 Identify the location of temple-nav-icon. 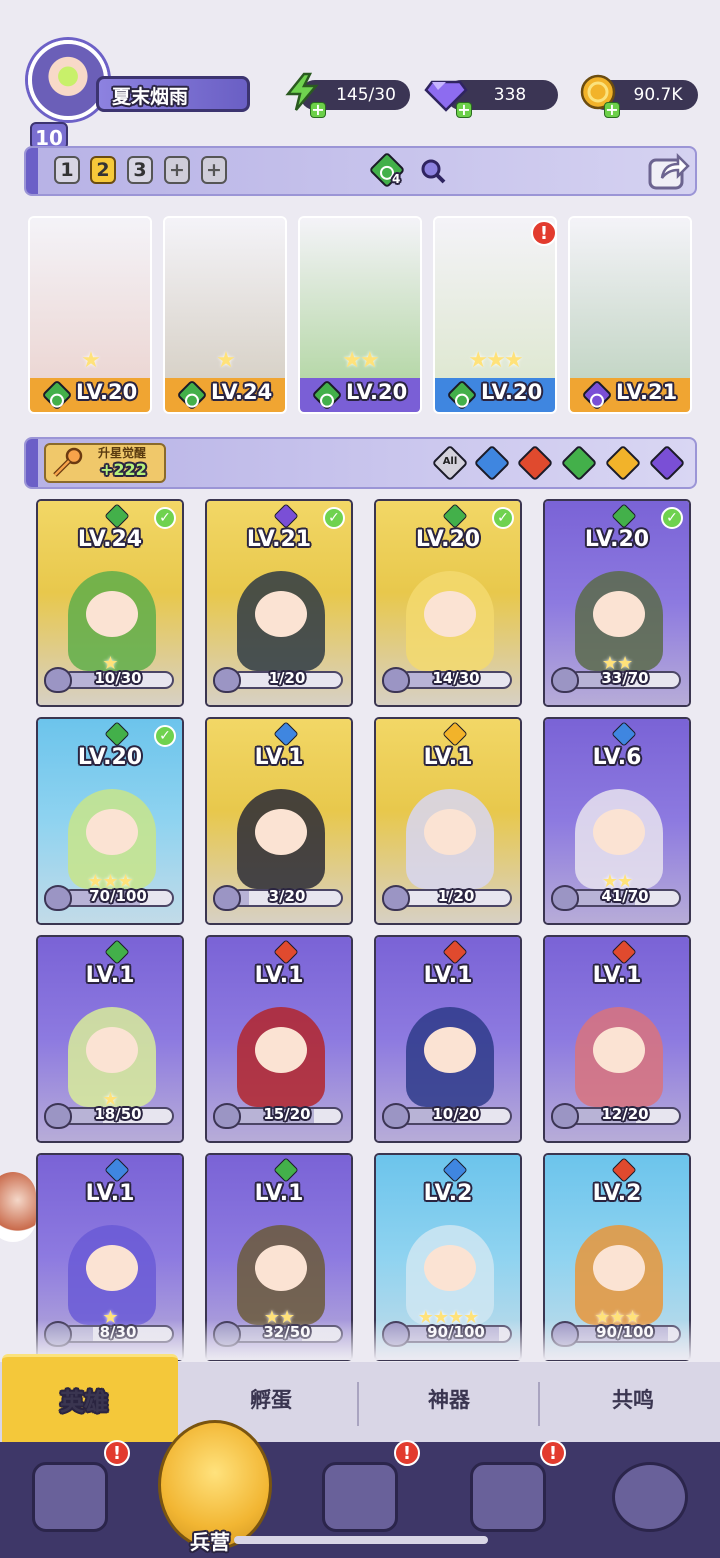
(508, 1497).